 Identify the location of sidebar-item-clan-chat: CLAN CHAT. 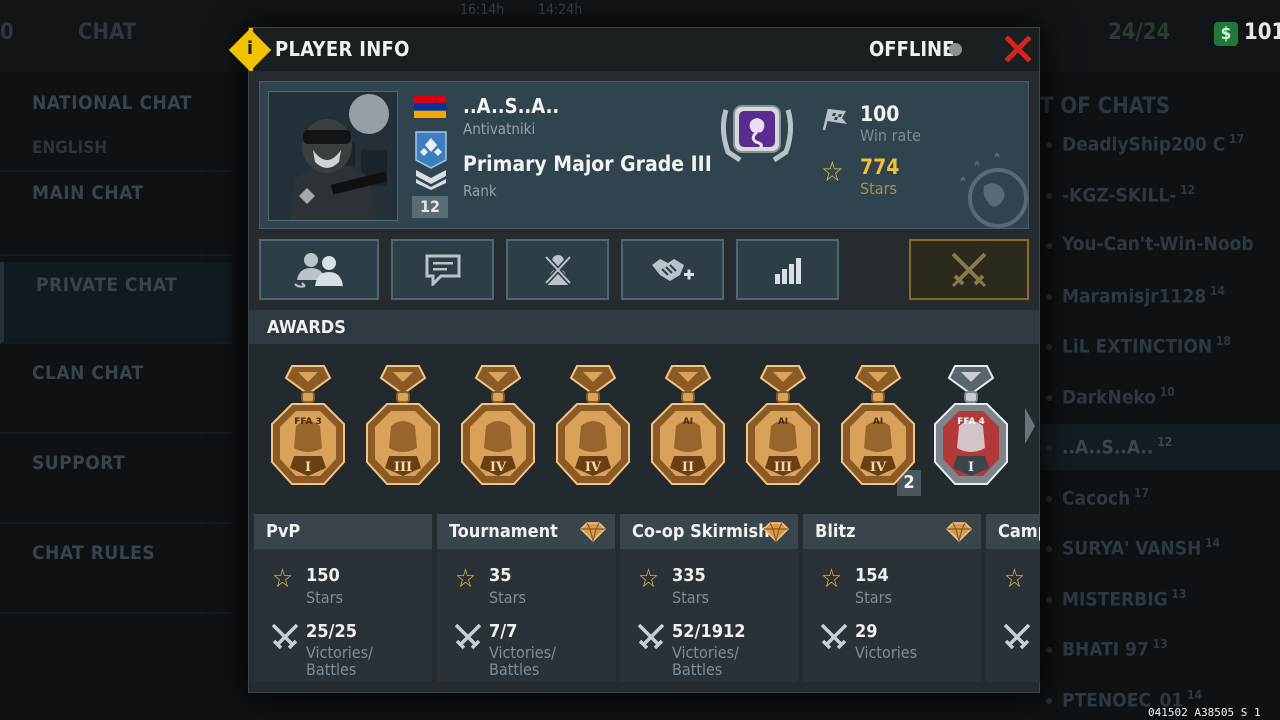
(116, 393).